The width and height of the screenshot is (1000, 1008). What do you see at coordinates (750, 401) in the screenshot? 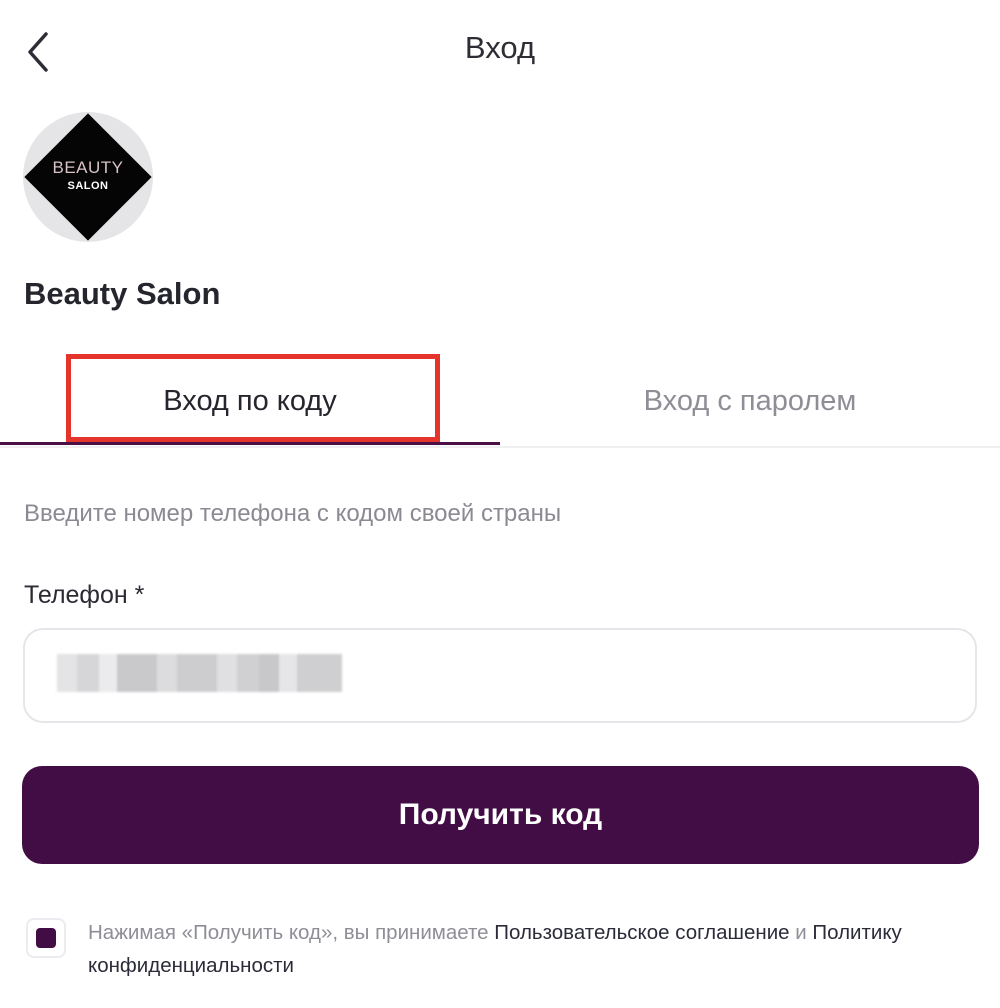
I see `tab-login-with-password: Вход с паролем` at bounding box center [750, 401].